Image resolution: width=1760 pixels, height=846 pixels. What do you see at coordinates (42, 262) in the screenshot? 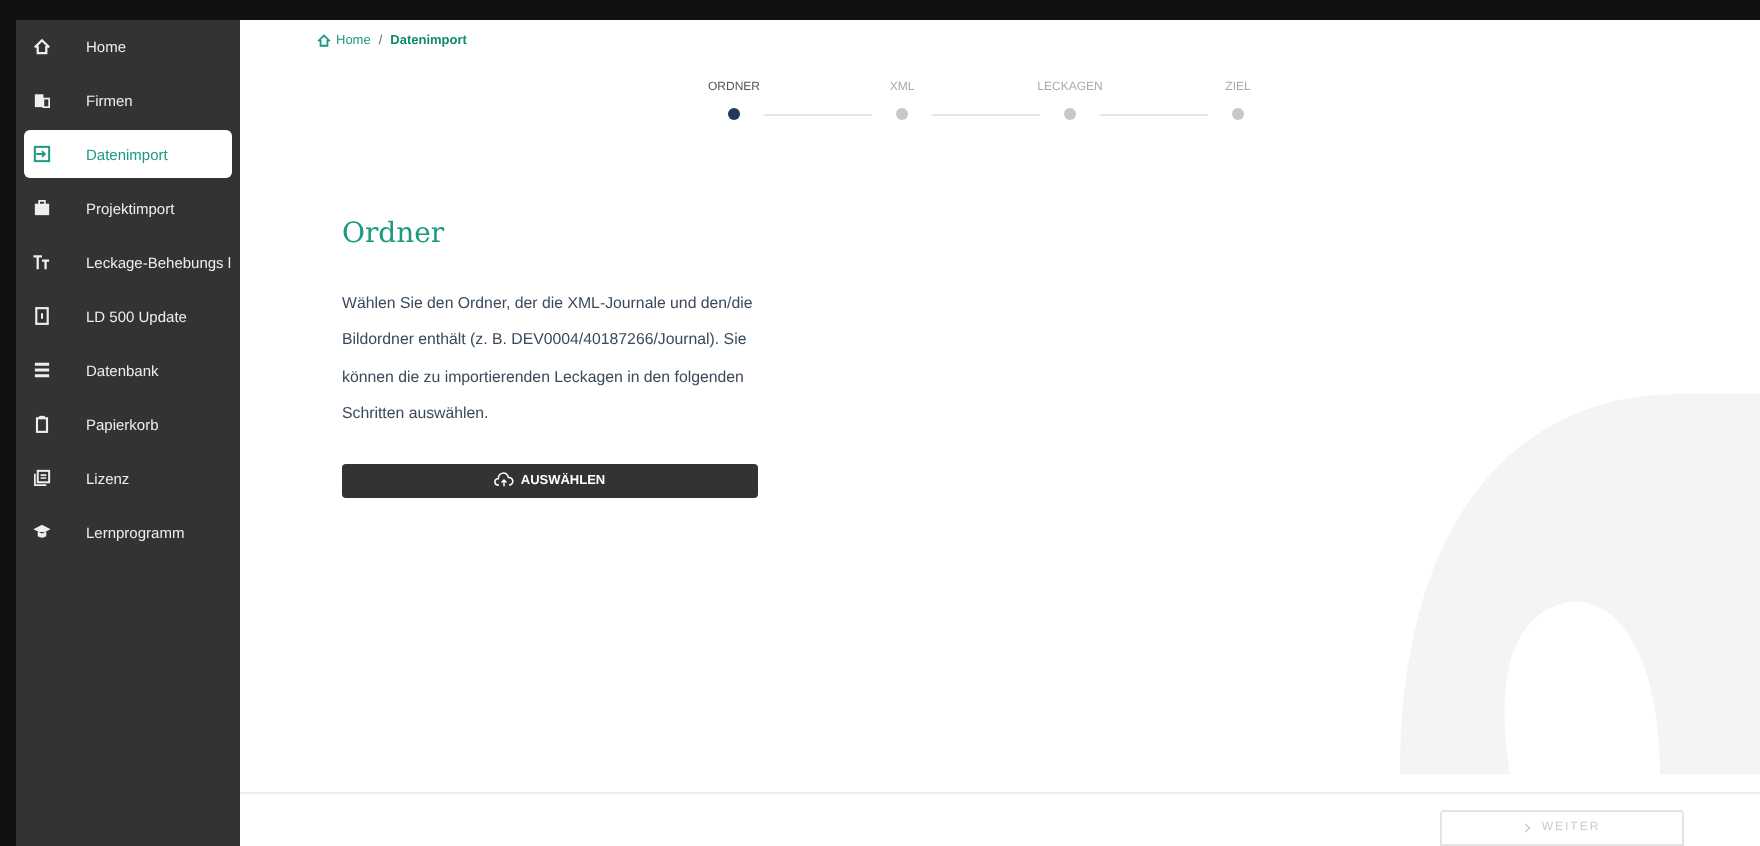
I see `text-size-icon` at bounding box center [42, 262].